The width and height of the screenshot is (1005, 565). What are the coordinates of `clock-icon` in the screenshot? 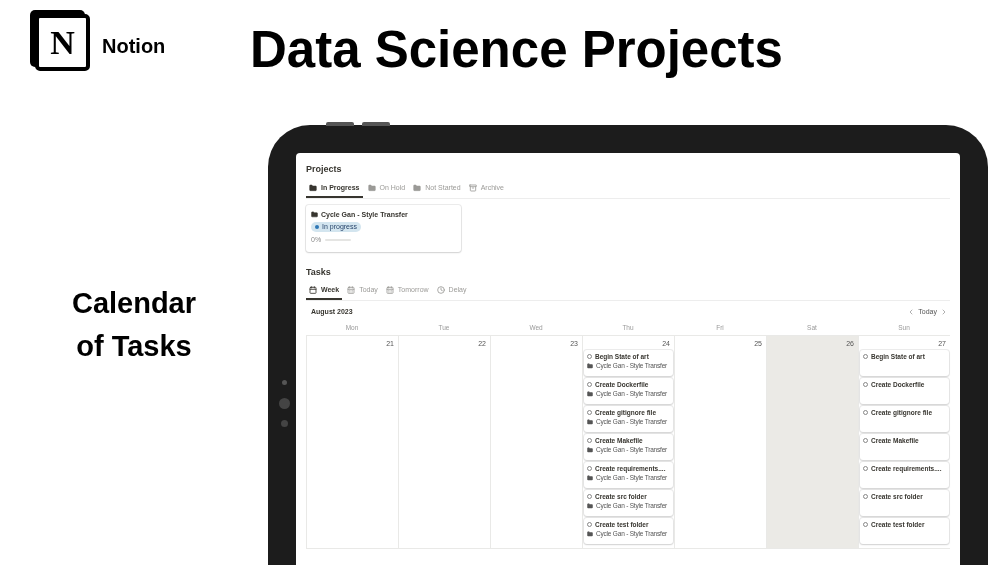 It's located at (440, 290).